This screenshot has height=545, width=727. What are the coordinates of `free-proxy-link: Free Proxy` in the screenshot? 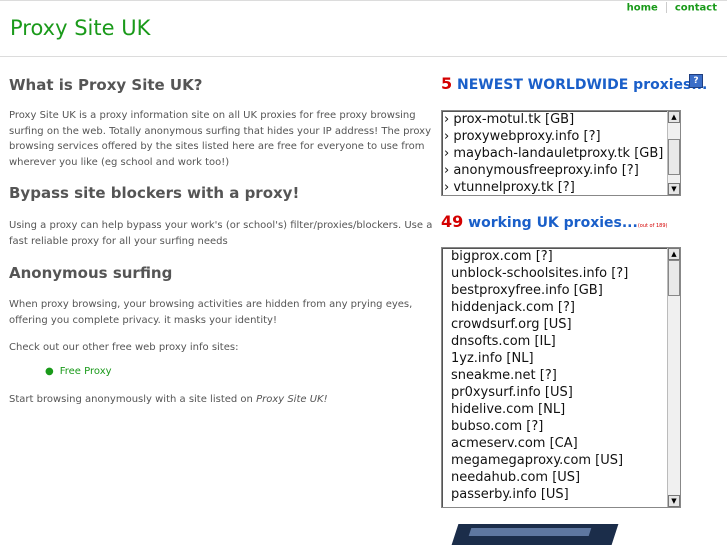 It's located at (86, 371).